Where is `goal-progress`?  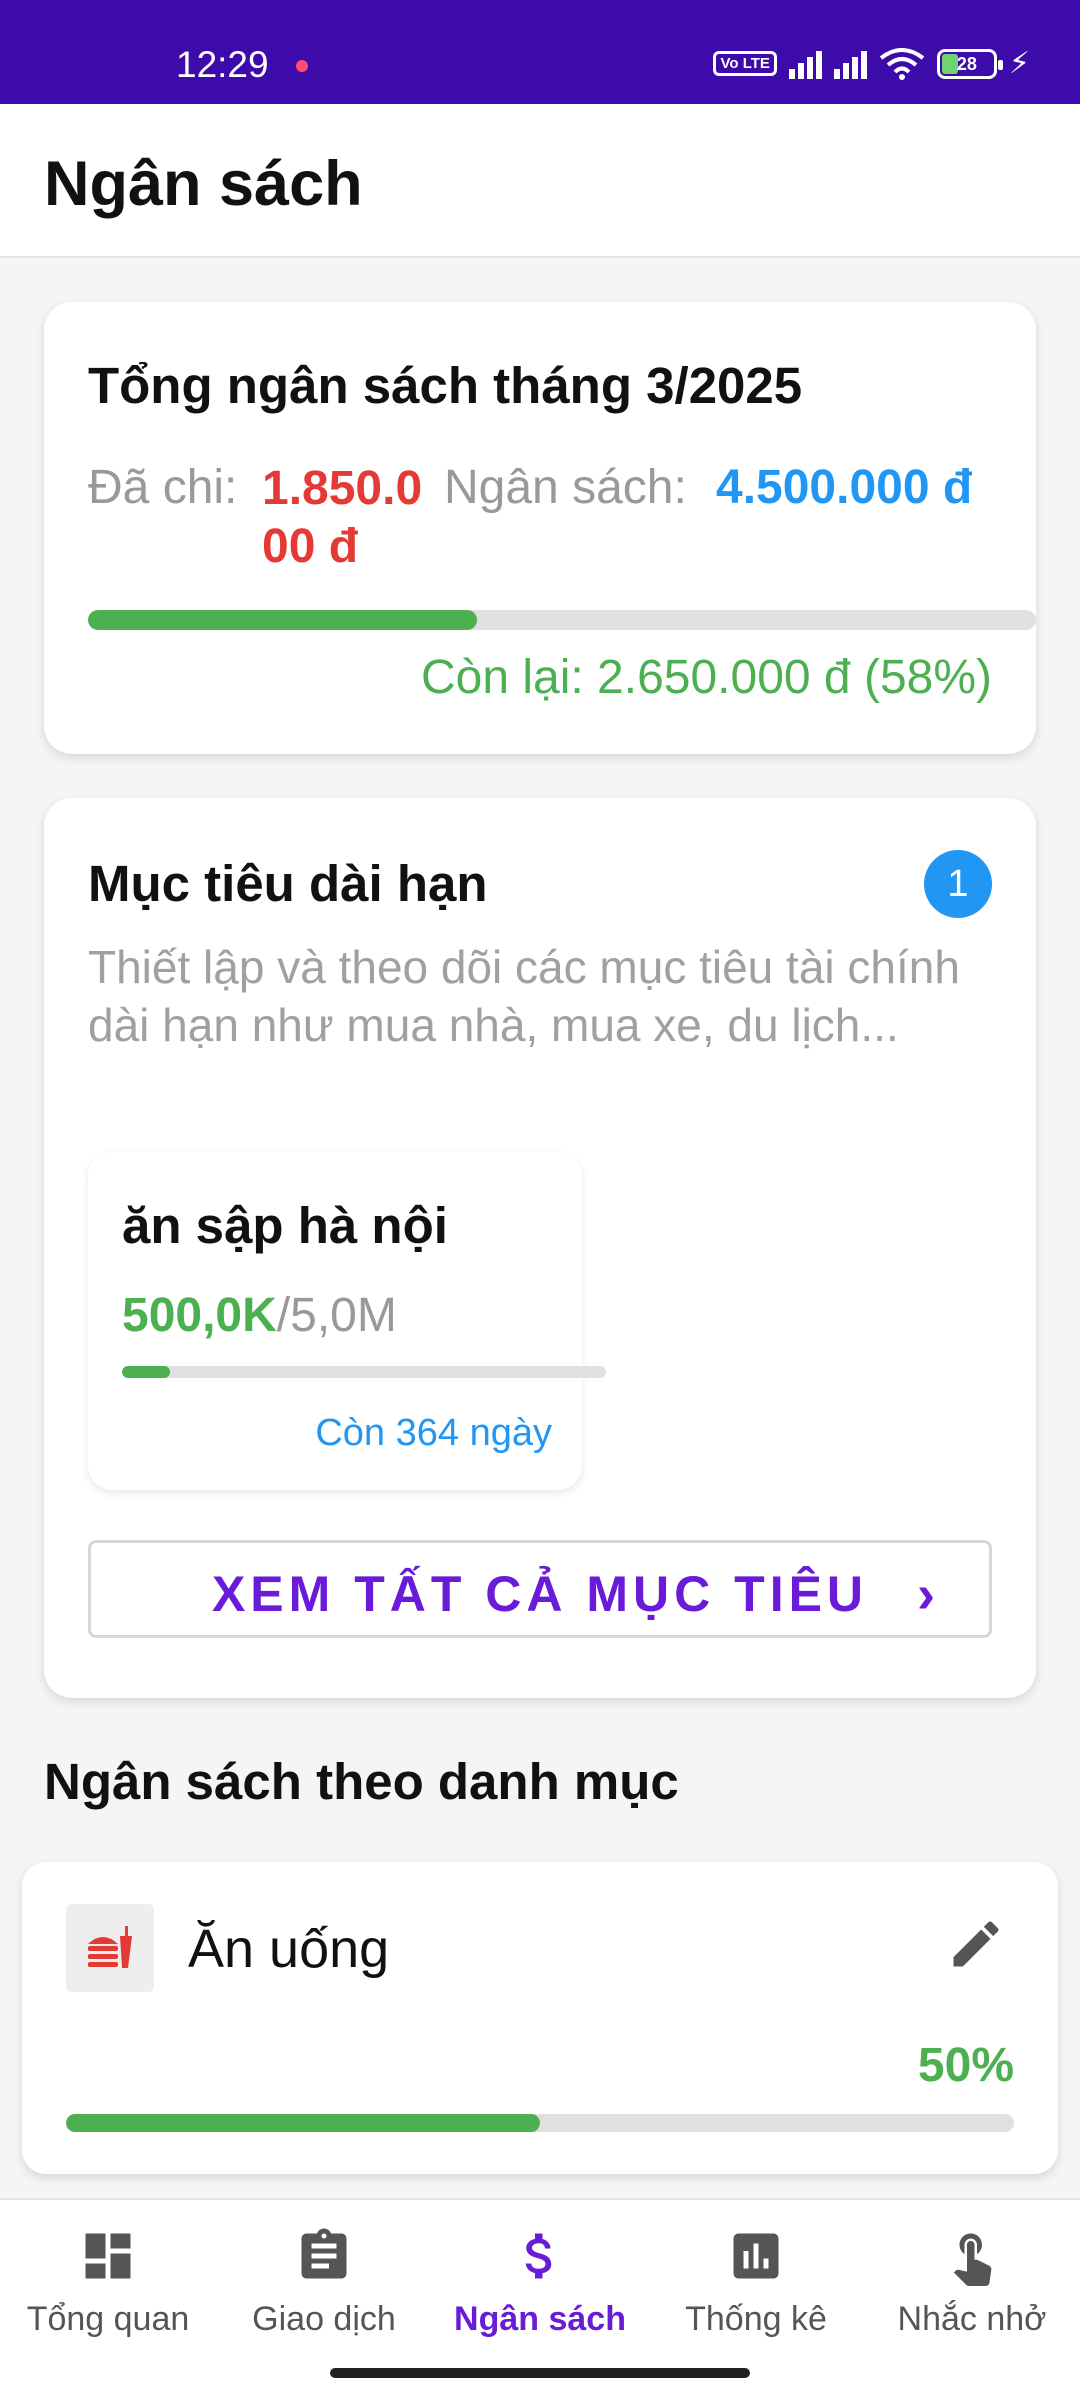
goal-progress is located at coordinates (364, 1372).